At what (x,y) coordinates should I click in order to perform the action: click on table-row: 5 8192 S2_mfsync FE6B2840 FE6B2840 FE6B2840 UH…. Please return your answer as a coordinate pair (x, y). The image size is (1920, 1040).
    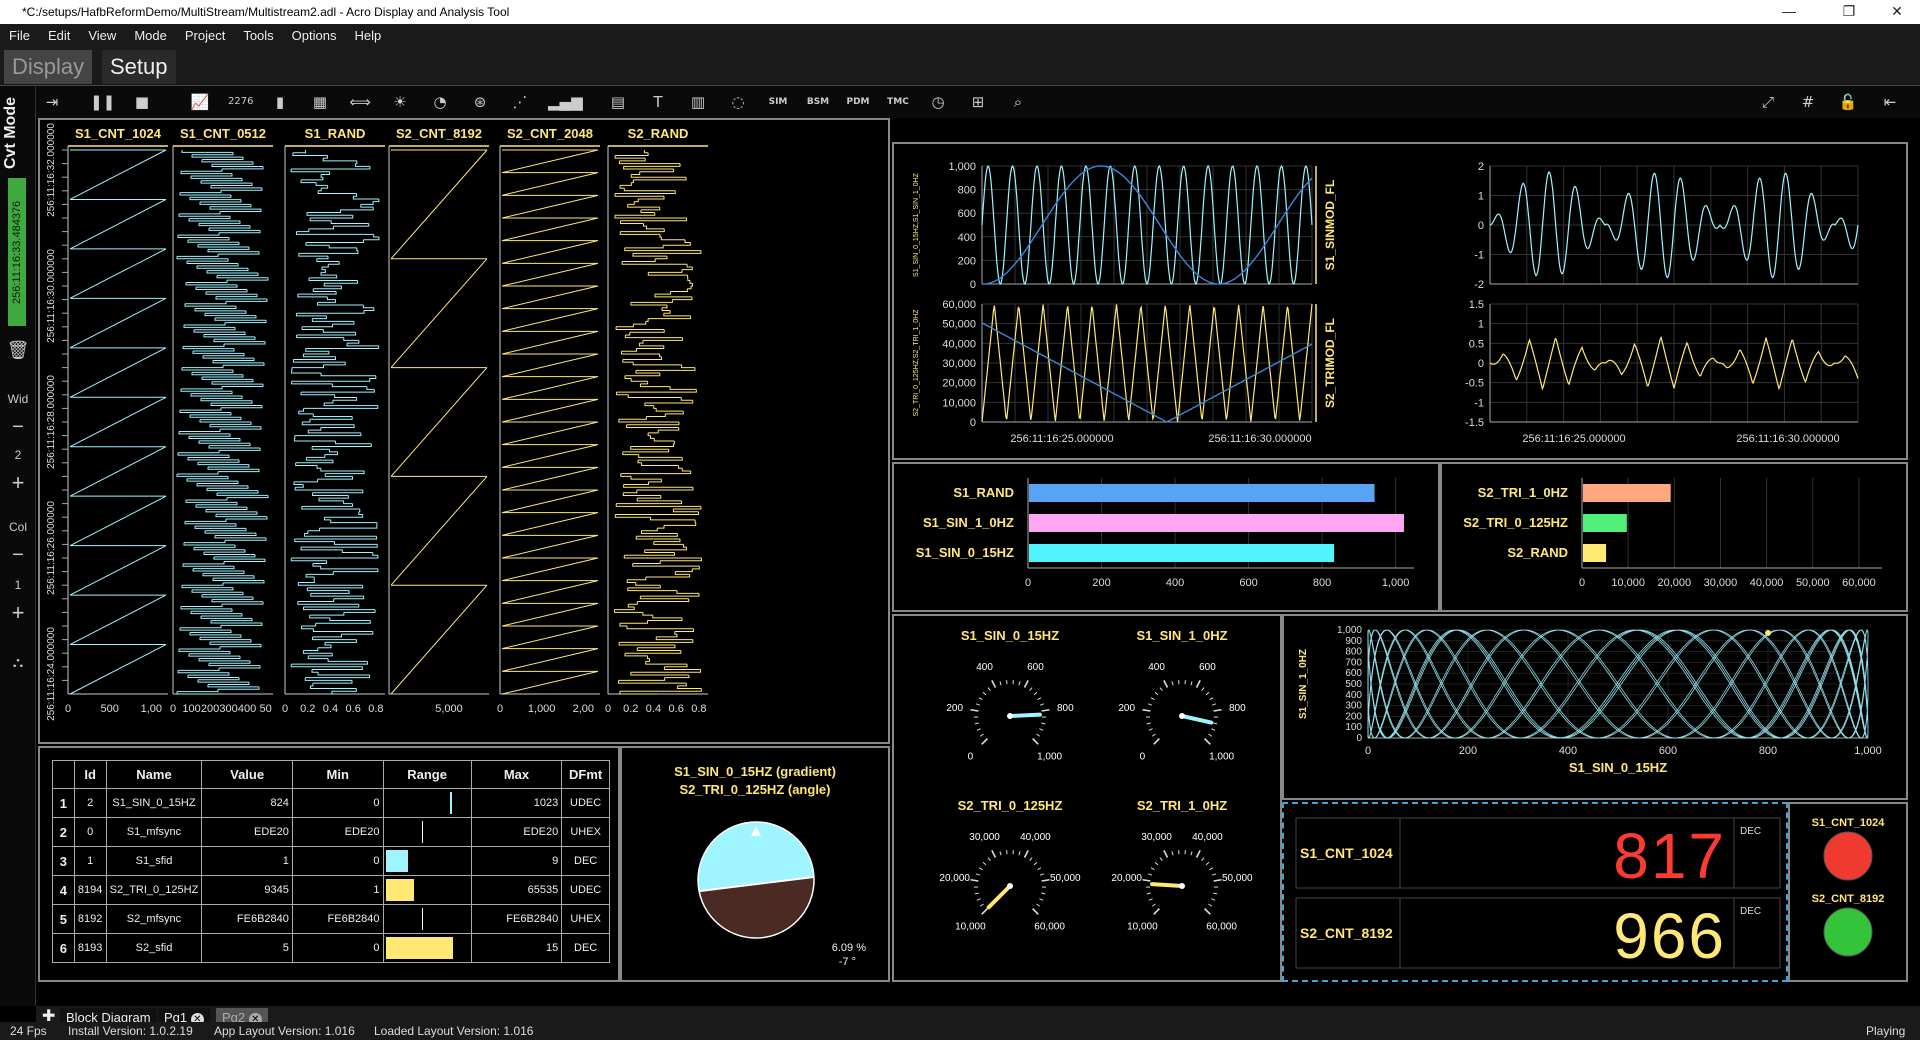
    Looking at the image, I should click on (331, 919).